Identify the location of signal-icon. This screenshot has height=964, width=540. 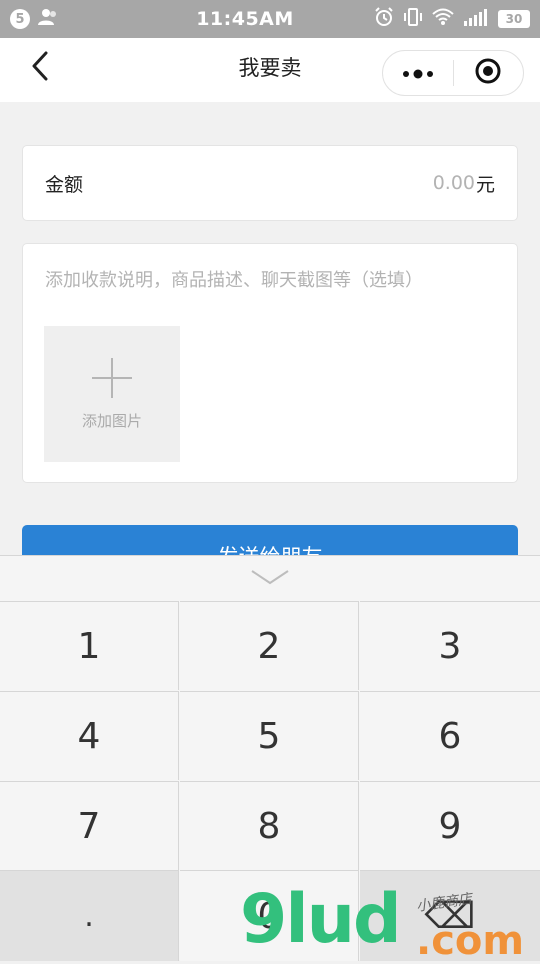
(476, 19).